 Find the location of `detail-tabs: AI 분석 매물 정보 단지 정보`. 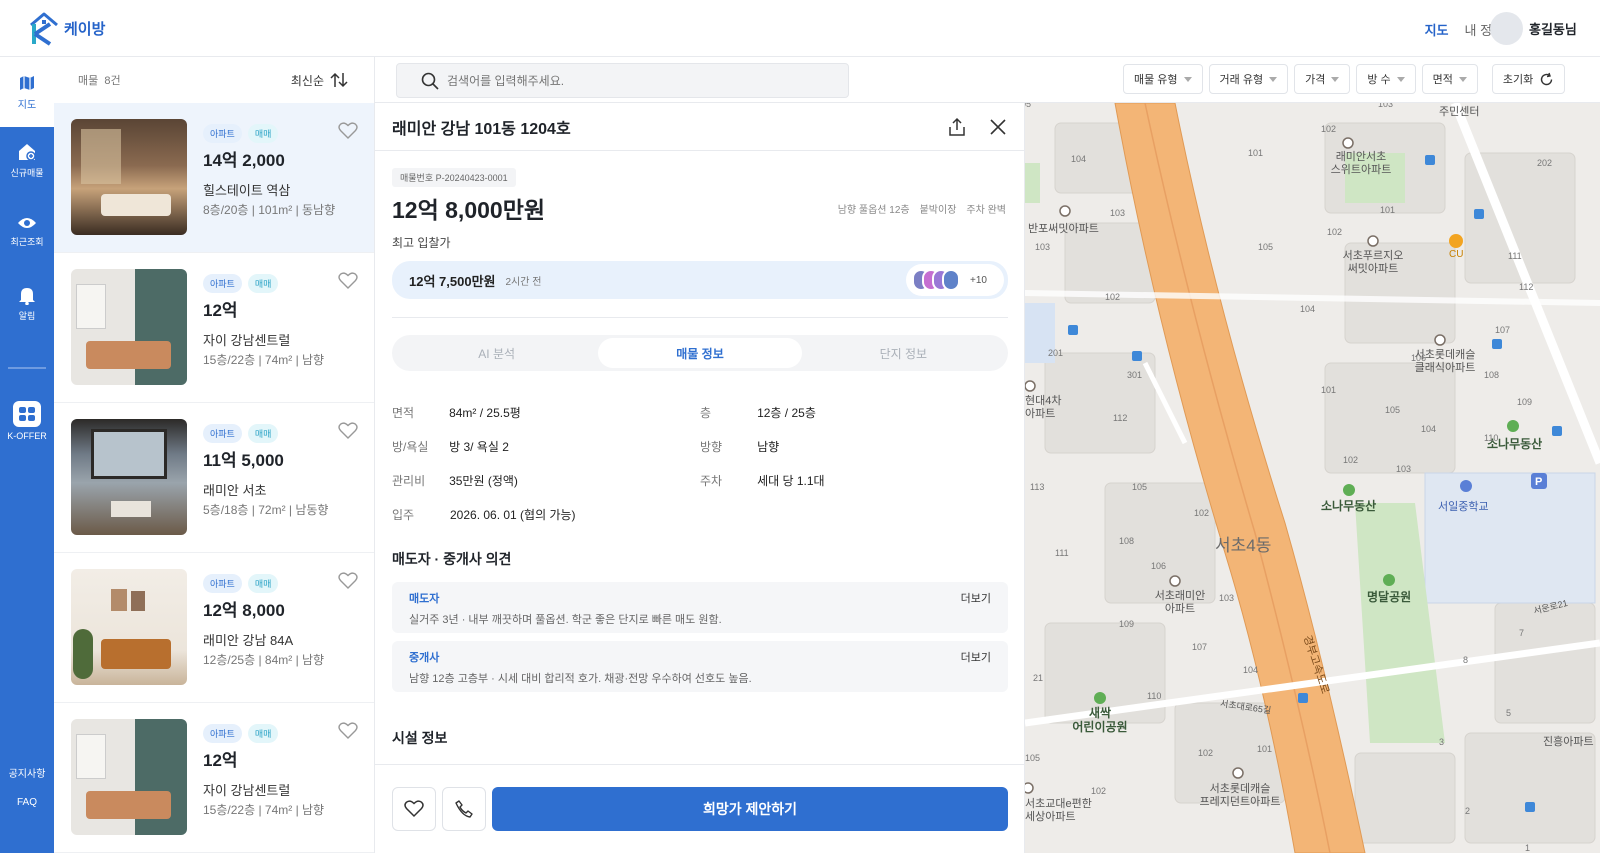

detail-tabs: AI 분석 매물 정보 단지 정보 is located at coordinates (700, 353).